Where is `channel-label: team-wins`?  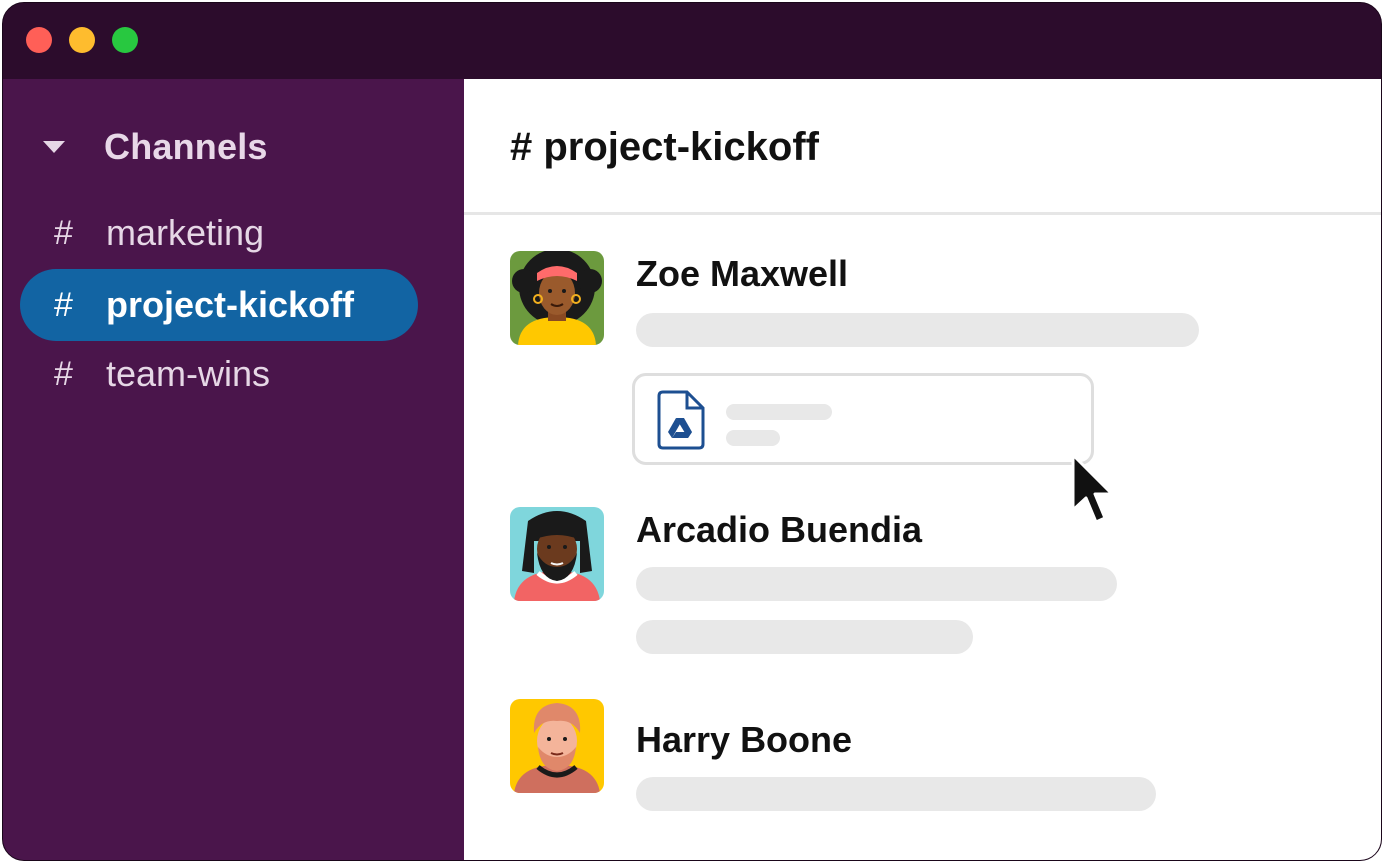
channel-label: team-wins is located at coordinates (188, 373).